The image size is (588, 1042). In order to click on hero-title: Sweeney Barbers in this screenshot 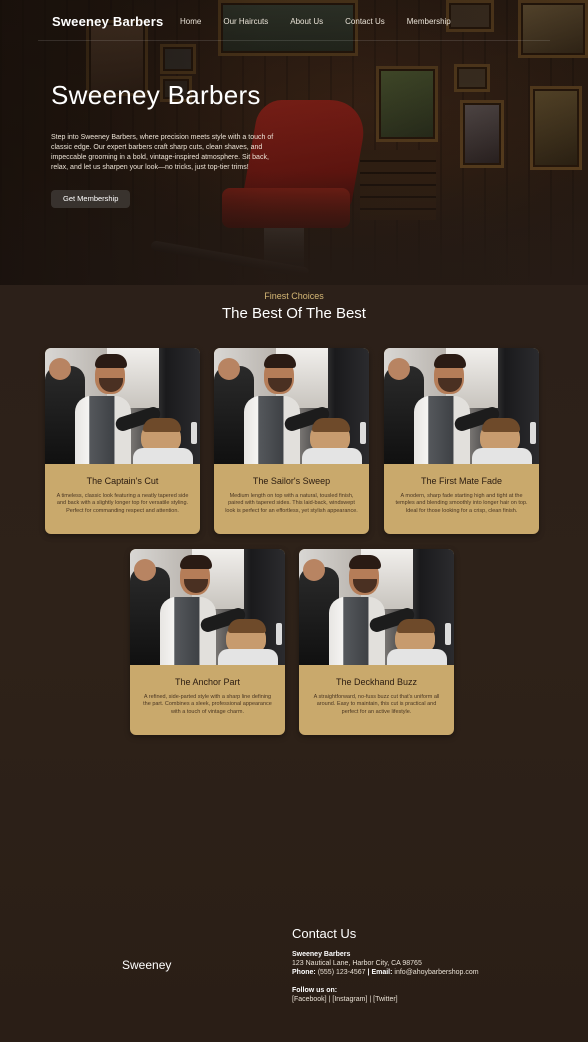, I will do `click(156, 95)`.